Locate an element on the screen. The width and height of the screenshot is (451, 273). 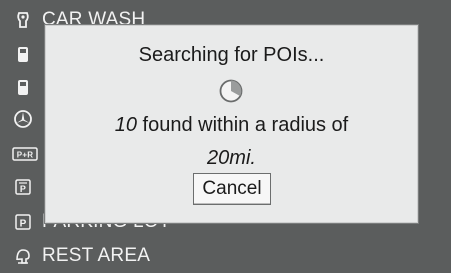
result-count: 10 is located at coordinates (125, 125).